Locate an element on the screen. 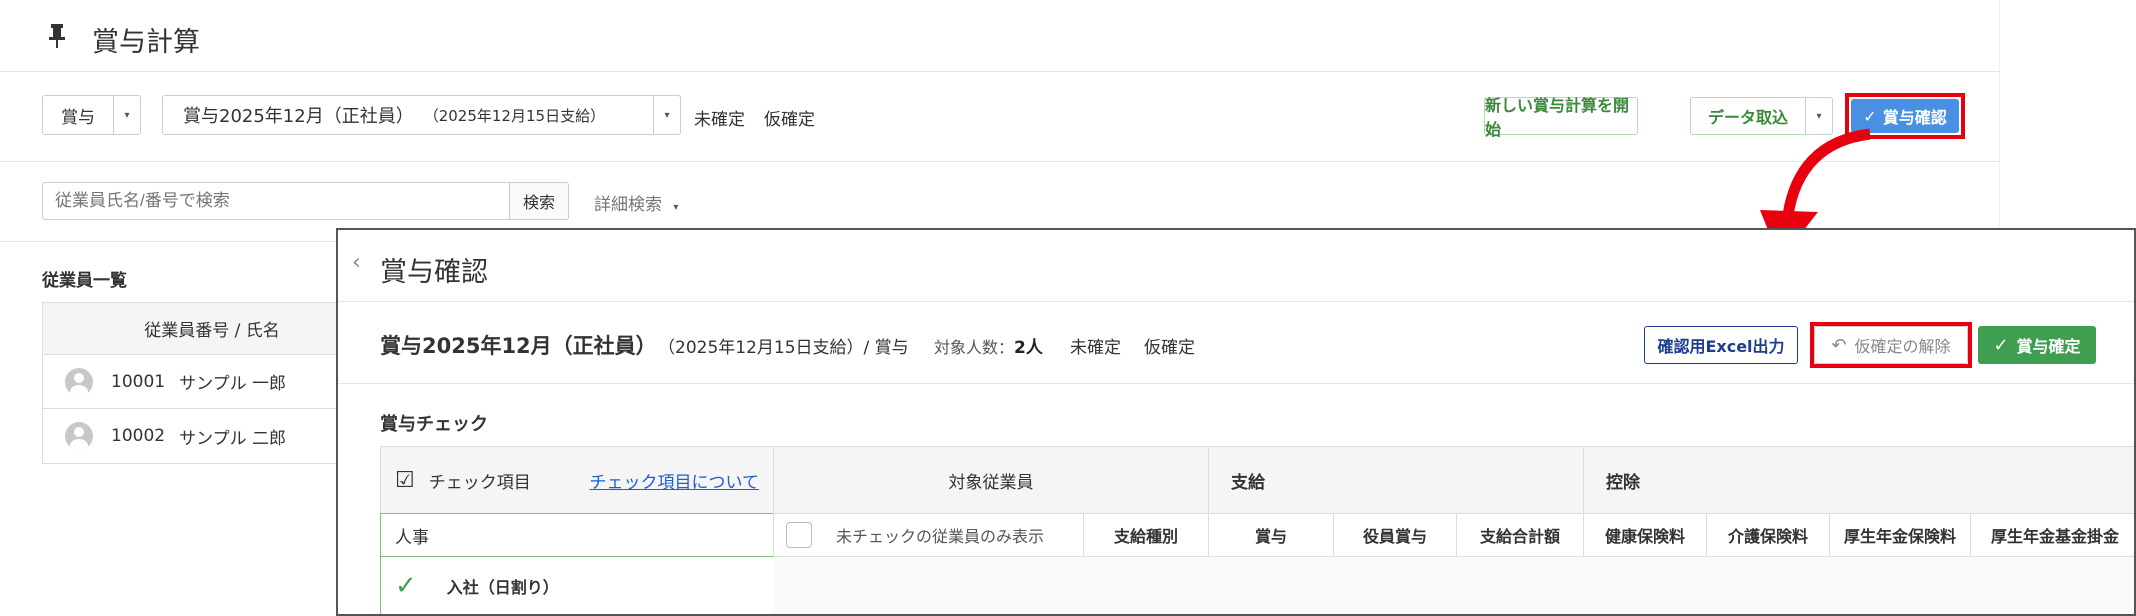  check-item-label: 入社（日割り） is located at coordinates (502, 587).